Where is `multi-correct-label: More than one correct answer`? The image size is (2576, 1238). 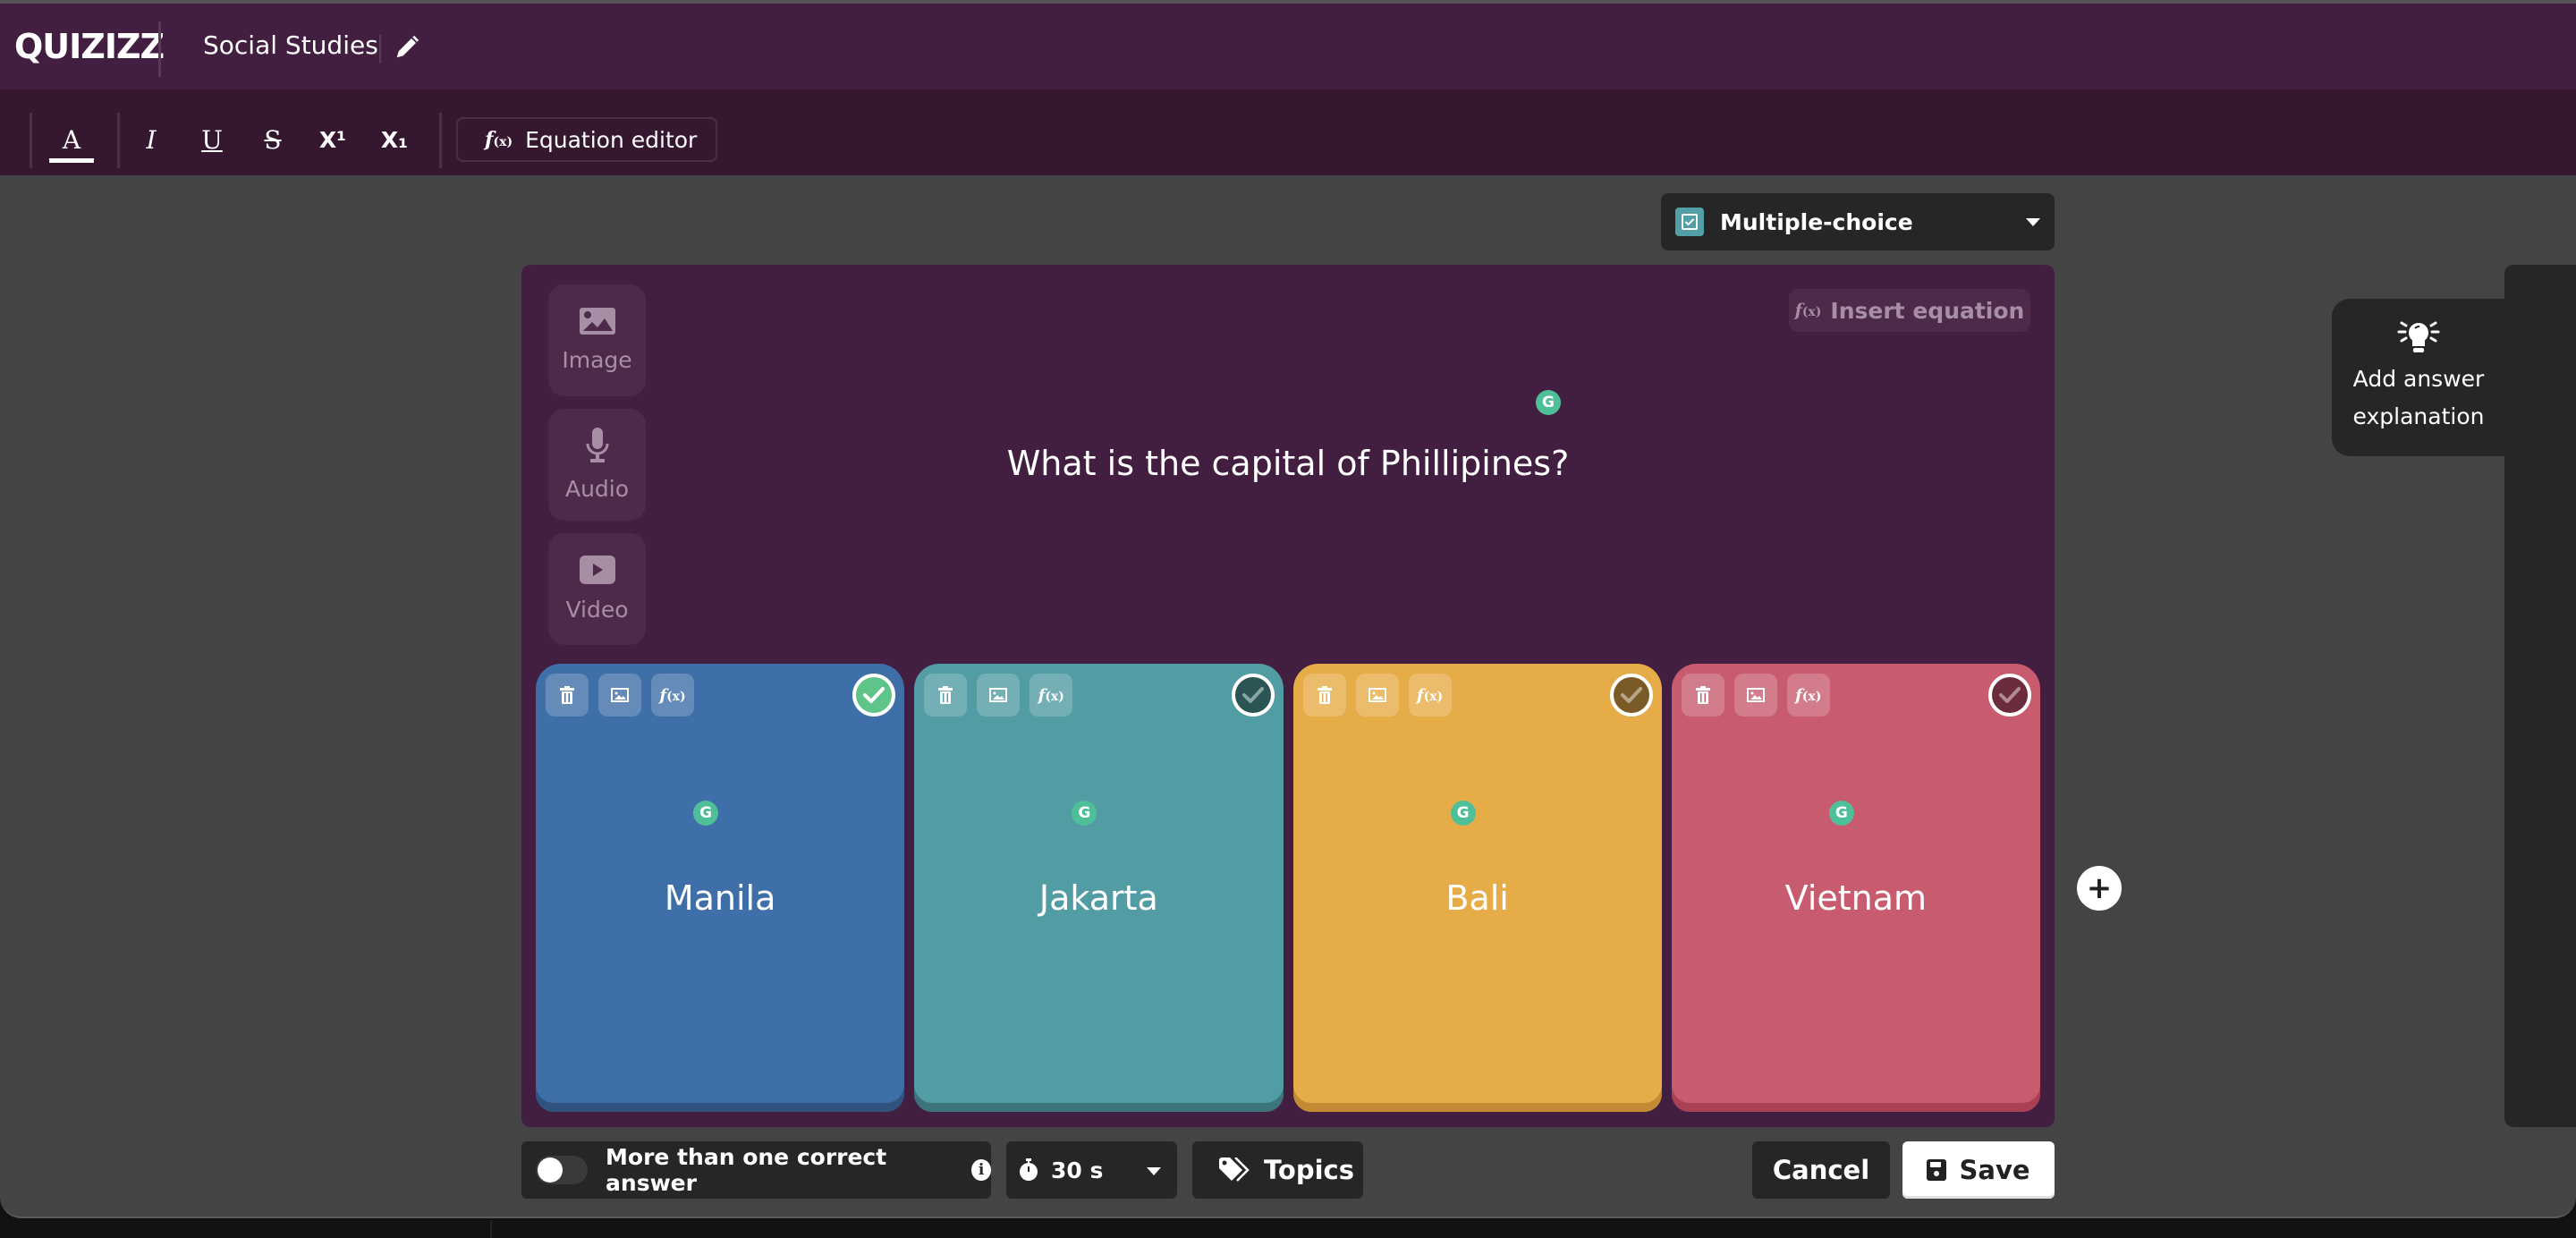 multi-correct-label: More than one correct answer is located at coordinates (746, 1170).